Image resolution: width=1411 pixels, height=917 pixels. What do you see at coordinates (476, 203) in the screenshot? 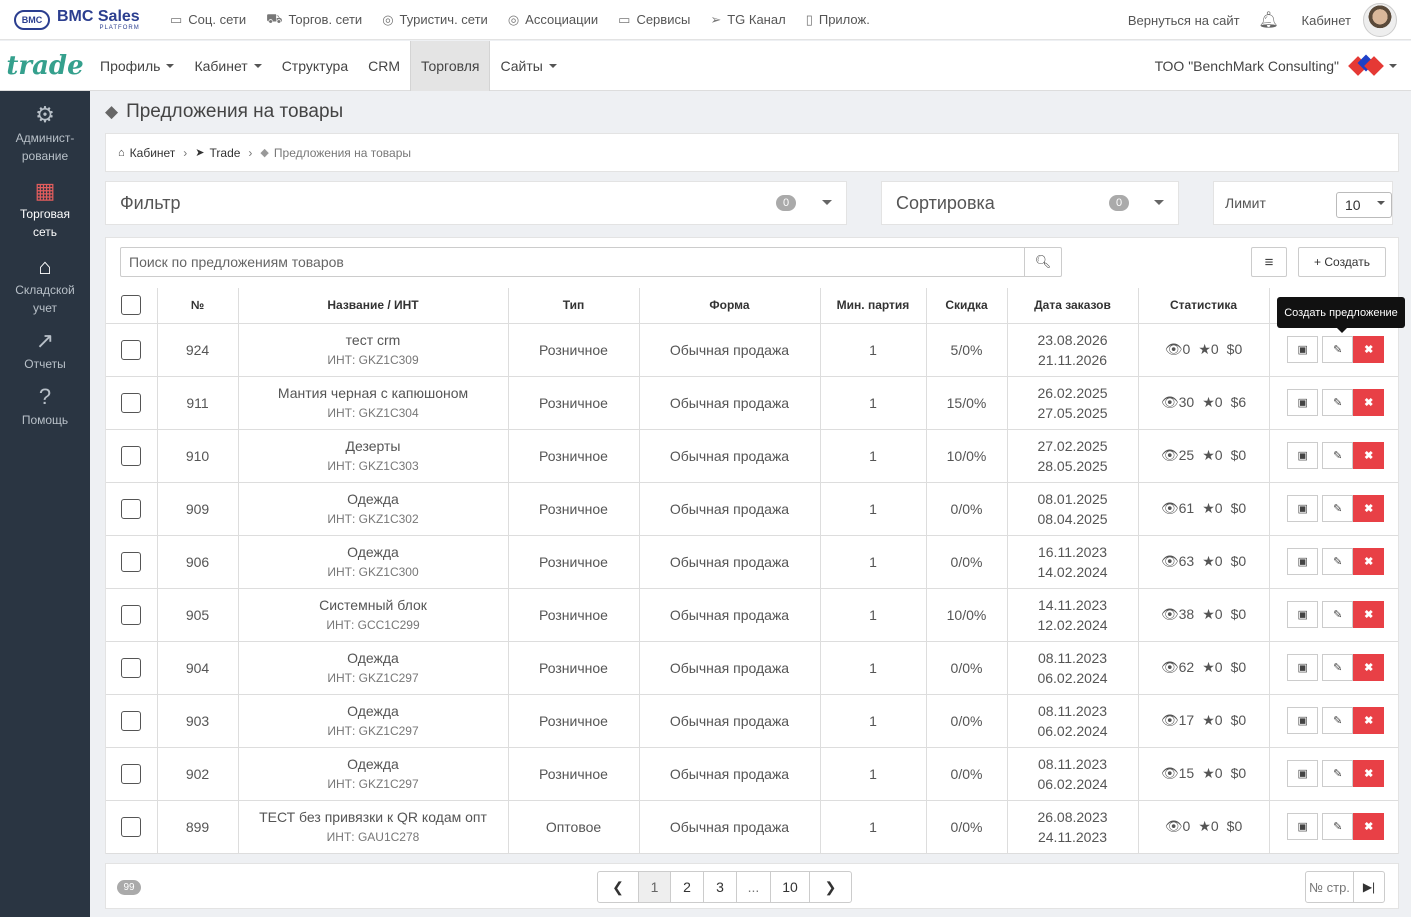
I see `filter-panel: Фильтр 0` at bounding box center [476, 203].